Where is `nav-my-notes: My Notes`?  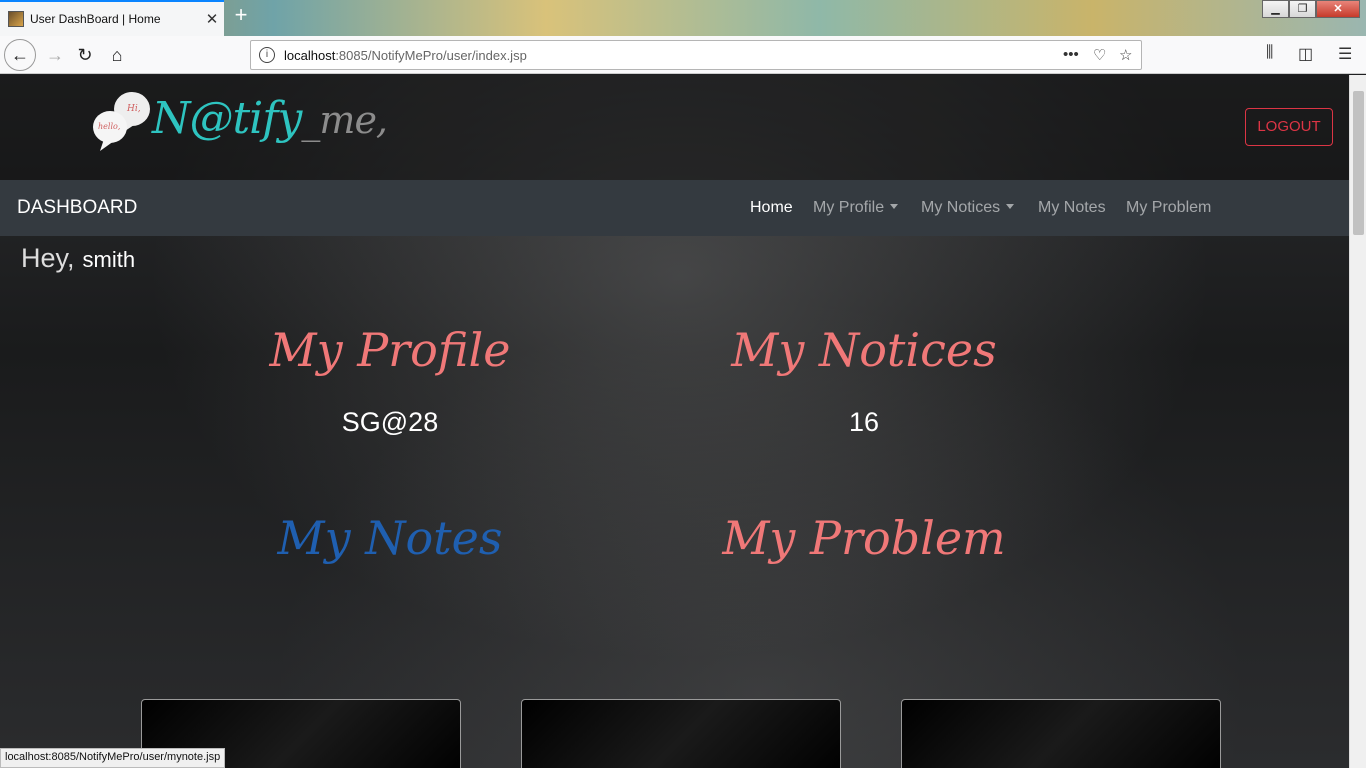
nav-my-notes: My Notes is located at coordinates (1072, 208).